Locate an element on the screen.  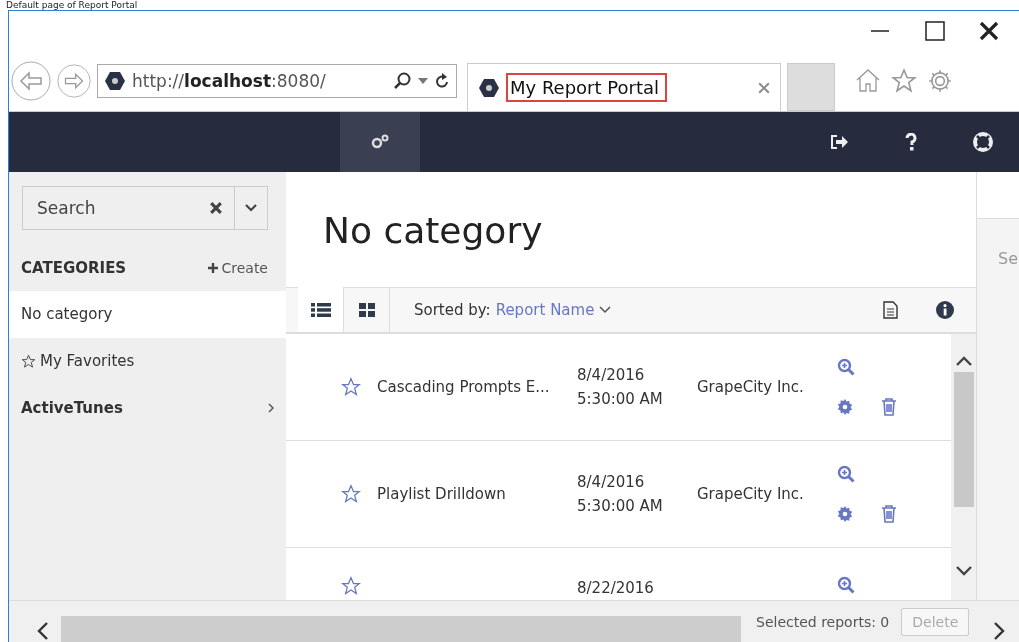
scroll-left-icon is located at coordinates (43, 631).